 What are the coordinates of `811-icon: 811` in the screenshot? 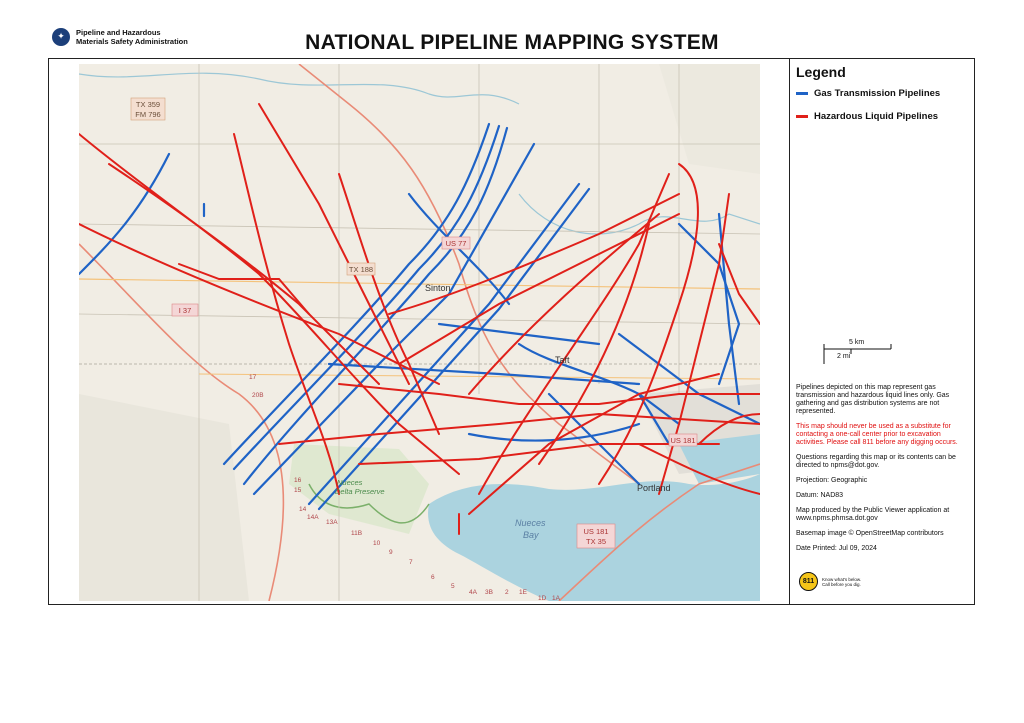 It's located at (808, 581).